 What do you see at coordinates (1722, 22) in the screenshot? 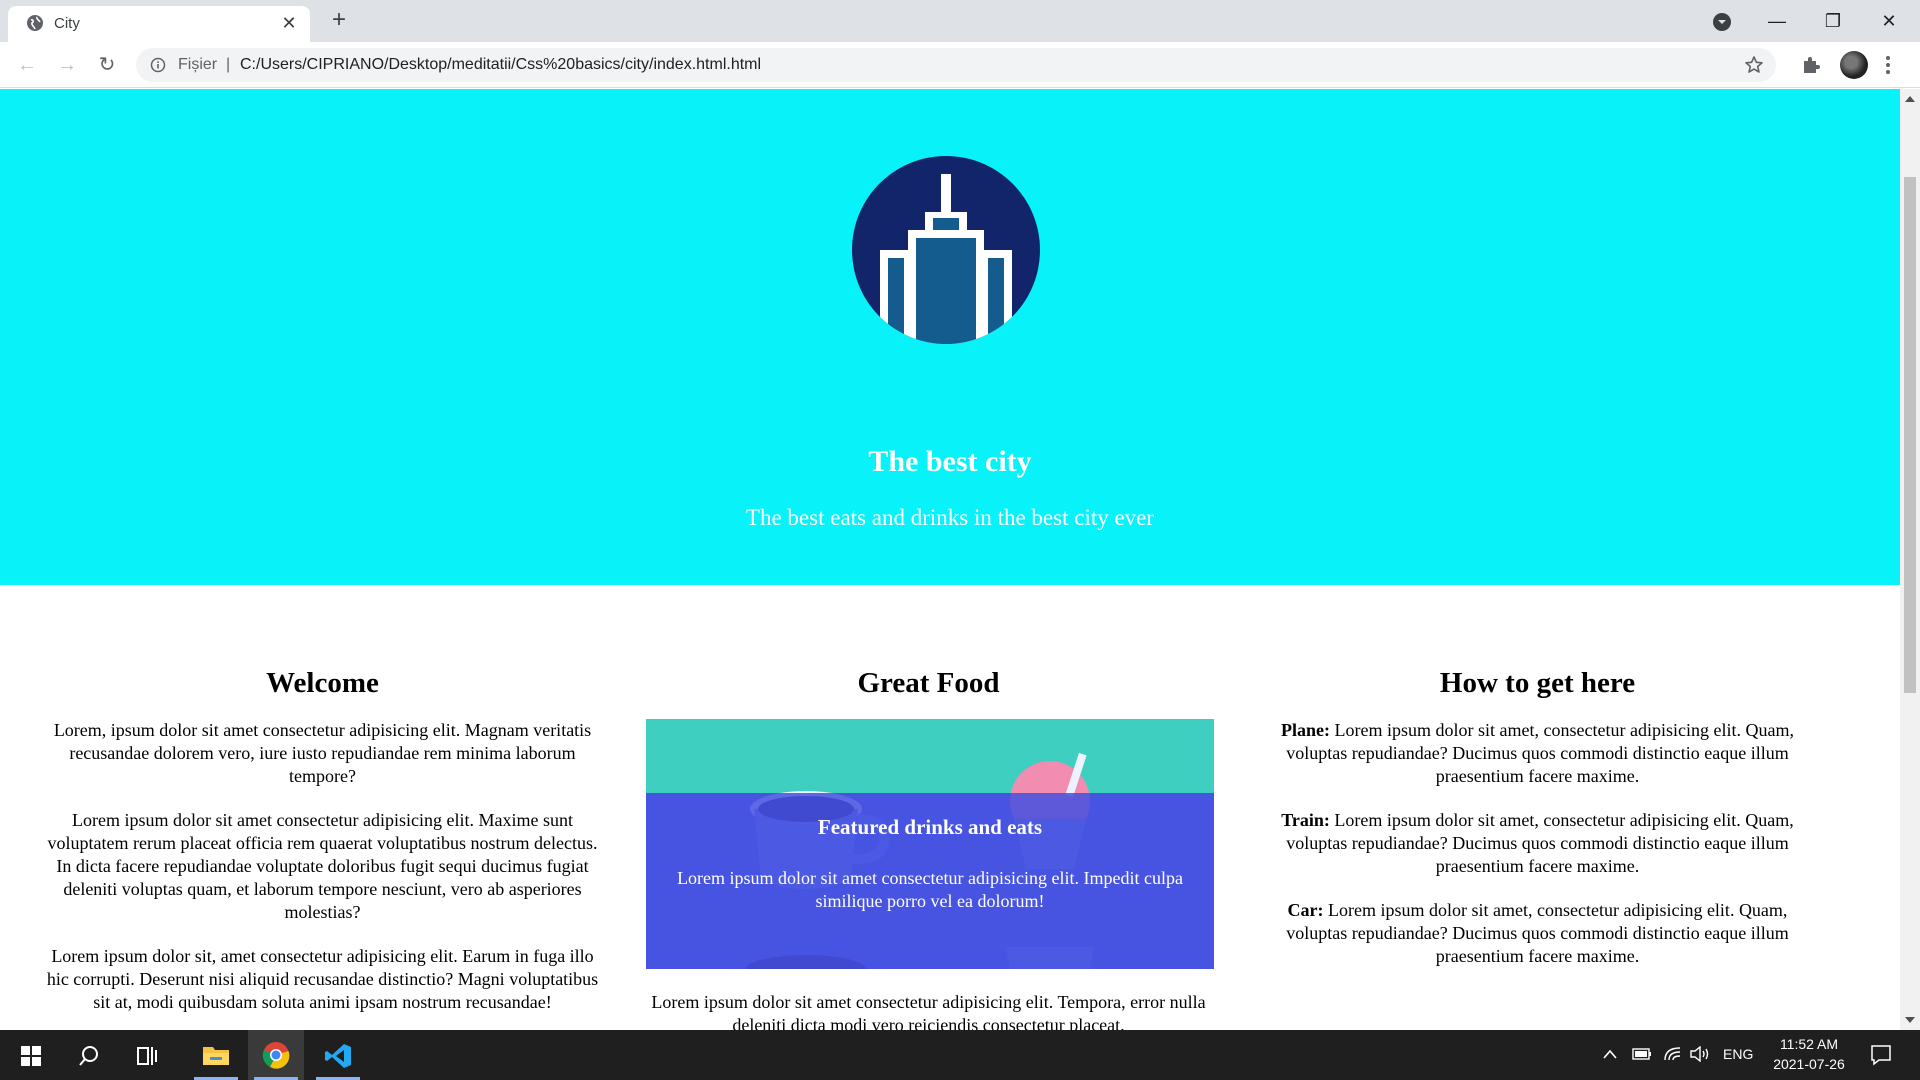
I see `tab-search-icon` at bounding box center [1722, 22].